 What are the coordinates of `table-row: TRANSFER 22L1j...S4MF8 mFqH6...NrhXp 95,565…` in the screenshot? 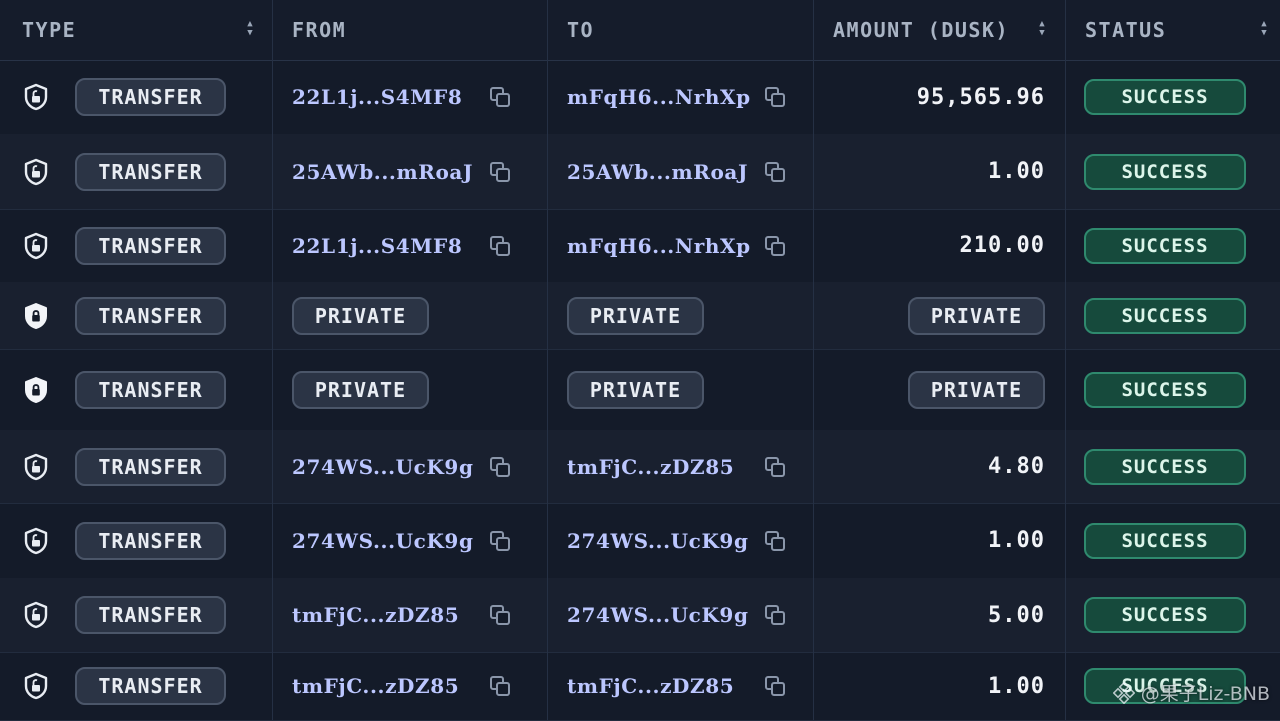 It's located at (640, 97).